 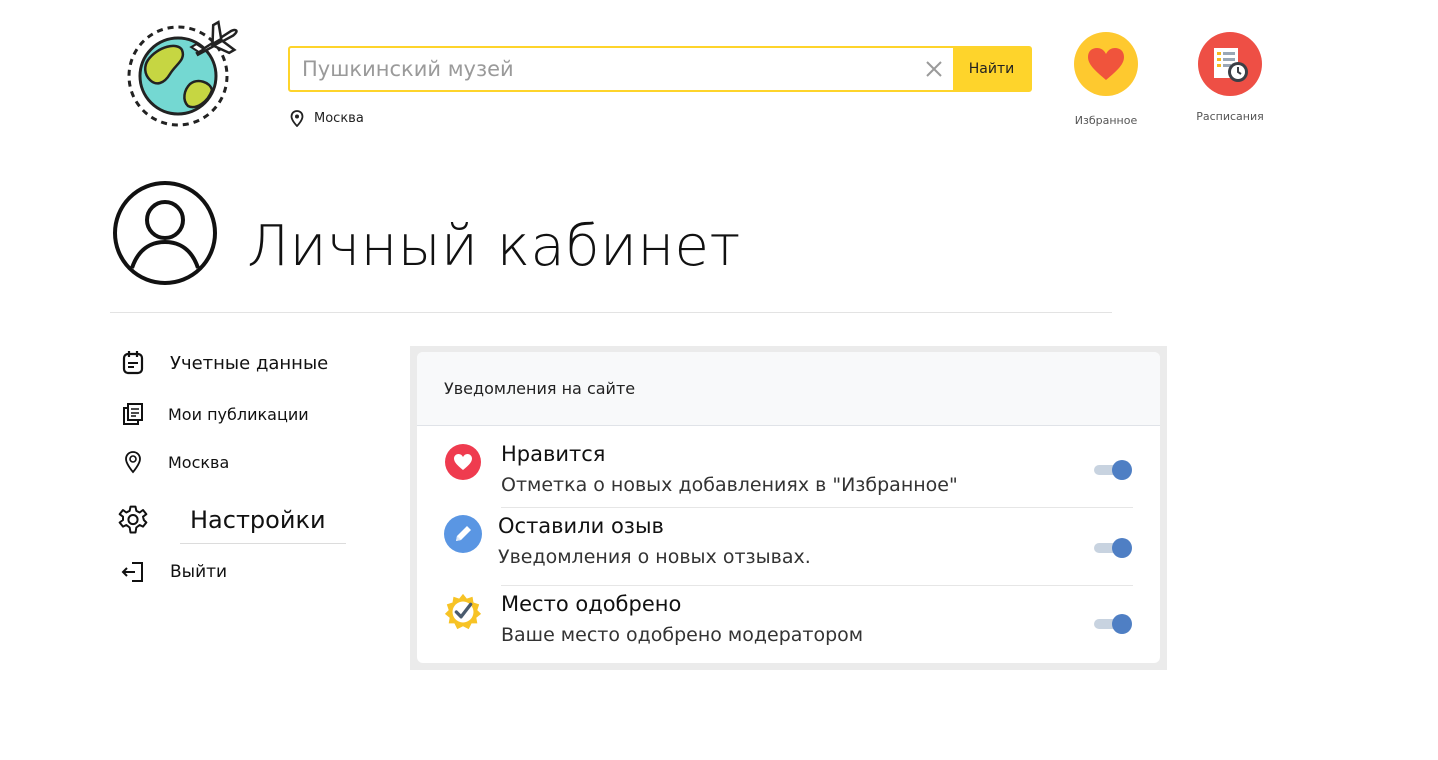 What do you see at coordinates (339, 118) in the screenshot?
I see `location-label: Москва` at bounding box center [339, 118].